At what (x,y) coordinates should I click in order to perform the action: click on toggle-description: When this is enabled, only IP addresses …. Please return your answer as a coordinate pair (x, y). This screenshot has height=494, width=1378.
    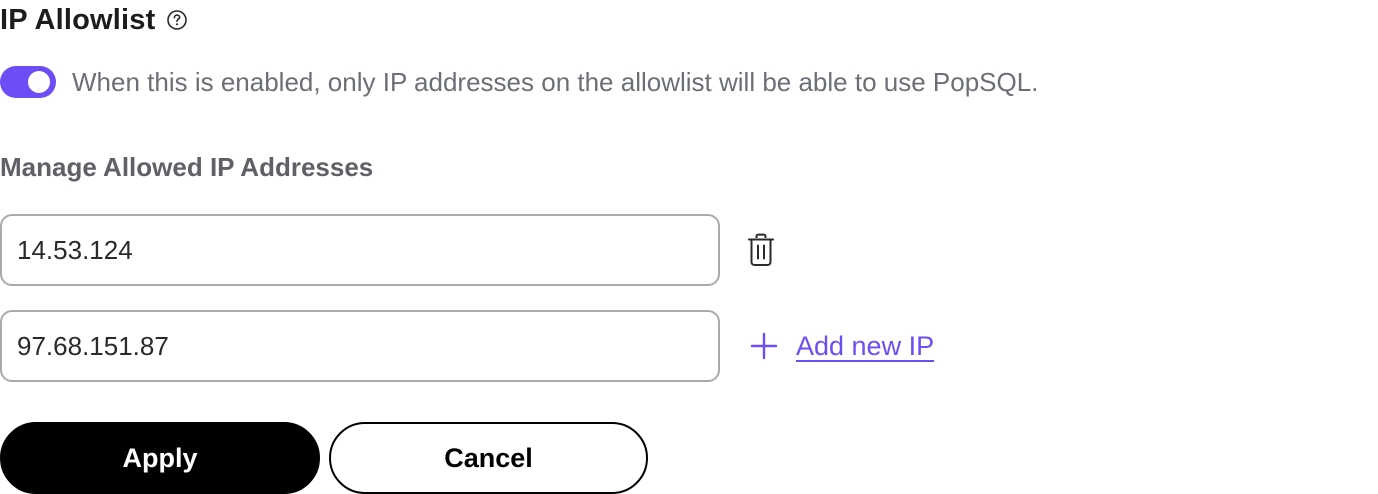
    Looking at the image, I should click on (555, 81).